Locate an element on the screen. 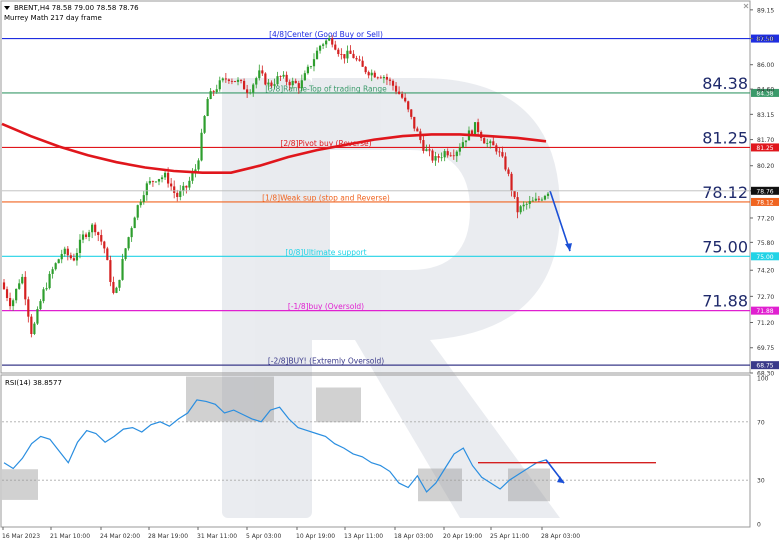  rsi-tick-label: 0 is located at coordinates (759, 525).